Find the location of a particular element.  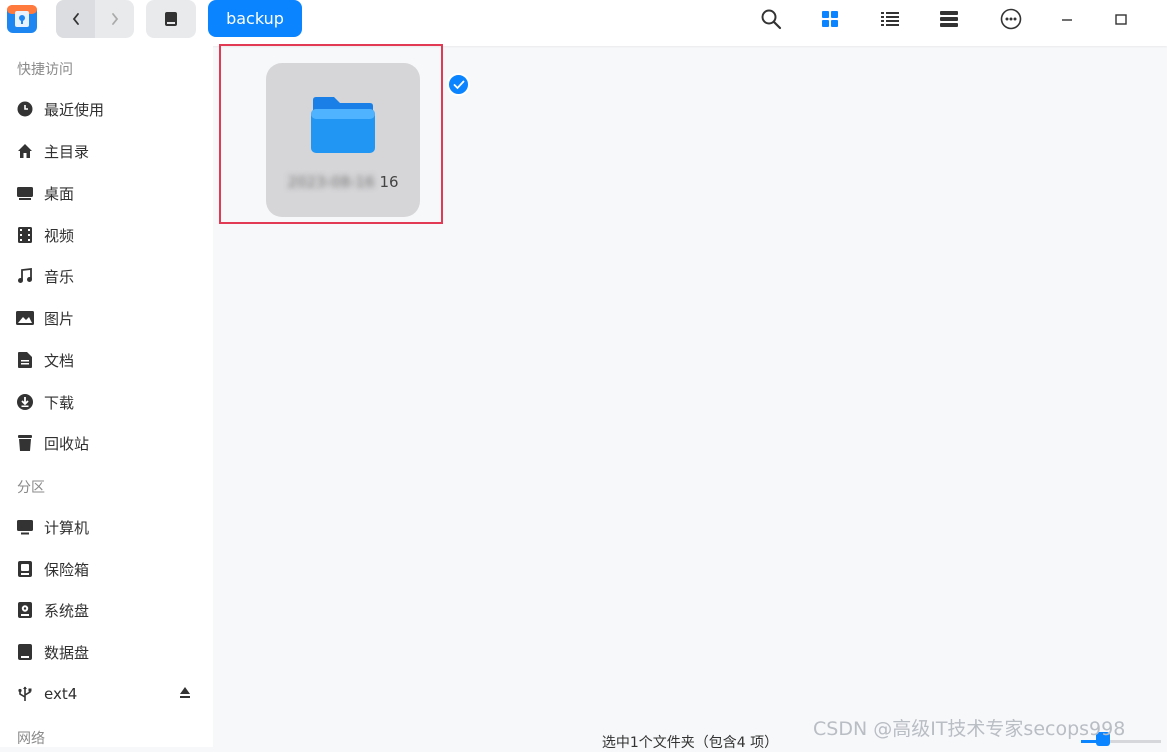

more-button is located at coordinates (1011, 19).